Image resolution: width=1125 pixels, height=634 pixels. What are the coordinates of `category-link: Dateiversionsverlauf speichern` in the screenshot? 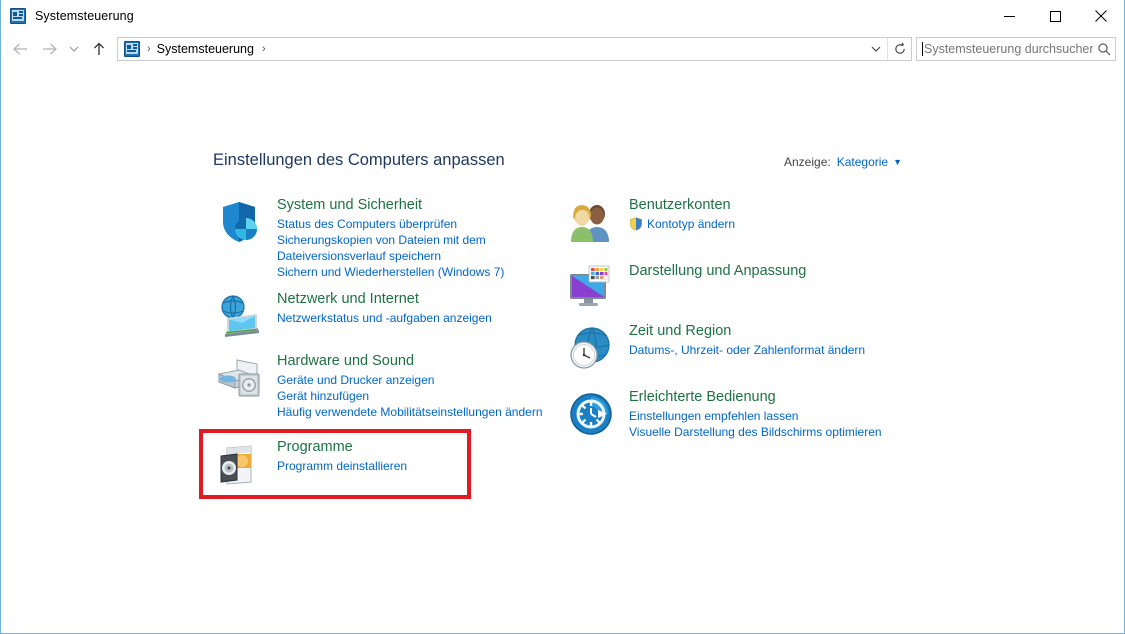 It's located at (414, 256).